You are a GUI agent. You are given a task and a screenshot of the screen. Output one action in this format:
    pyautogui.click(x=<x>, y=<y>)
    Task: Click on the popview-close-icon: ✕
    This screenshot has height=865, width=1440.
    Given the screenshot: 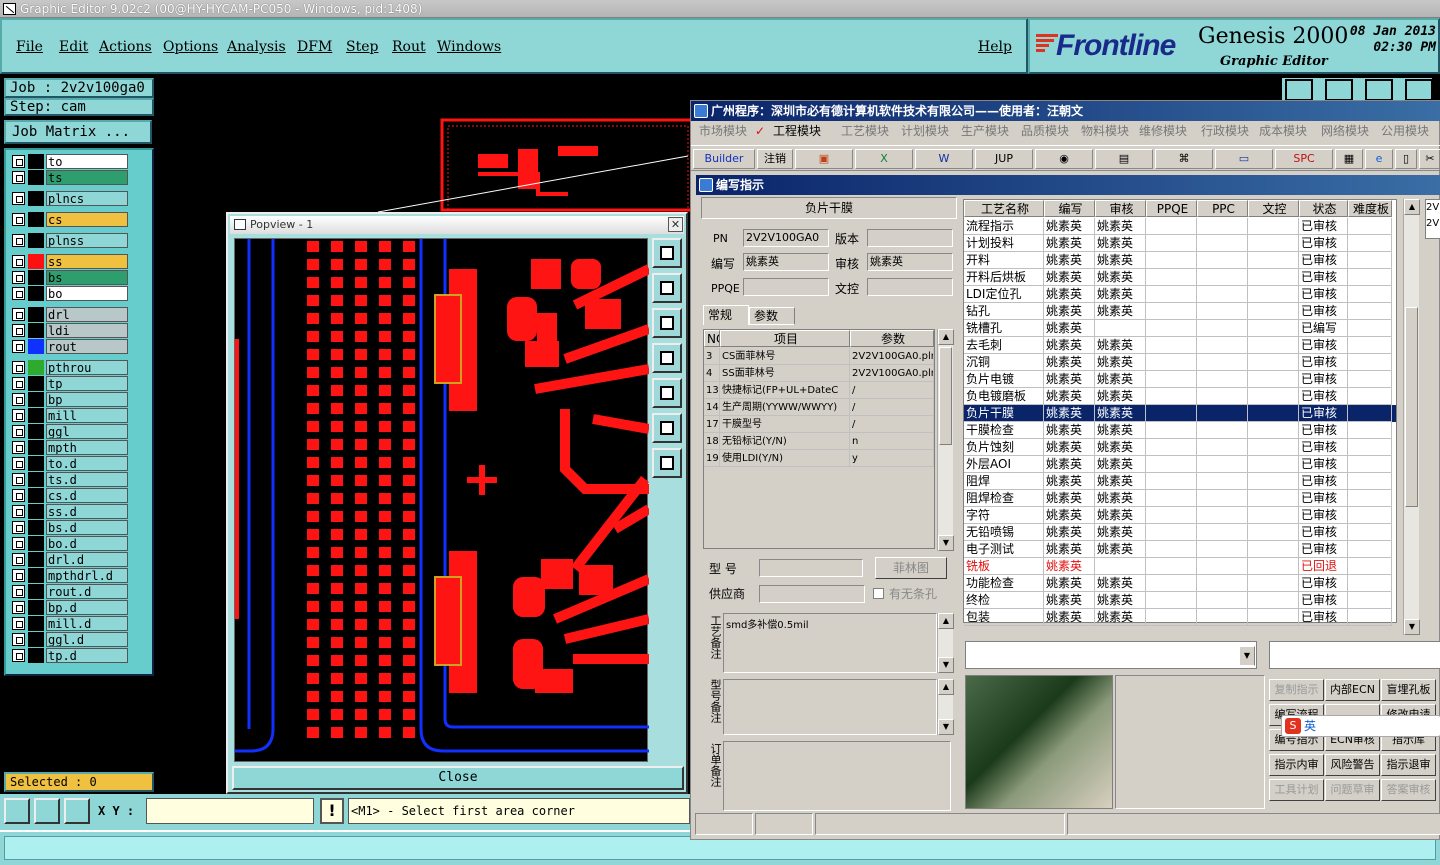 What is the action you would take?
    pyautogui.click(x=675, y=224)
    